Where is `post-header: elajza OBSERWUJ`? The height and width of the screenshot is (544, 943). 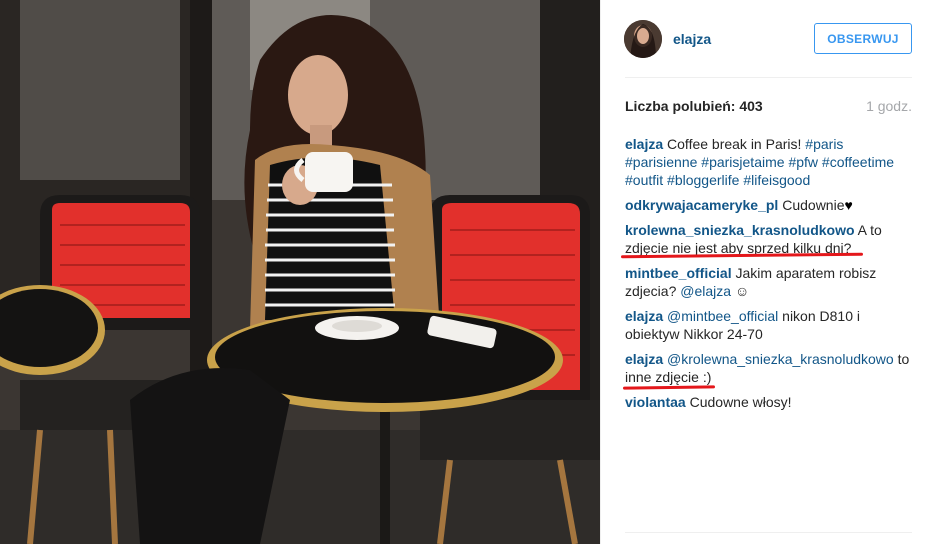
post-header: elajza OBSERWUJ is located at coordinates (768, 39).